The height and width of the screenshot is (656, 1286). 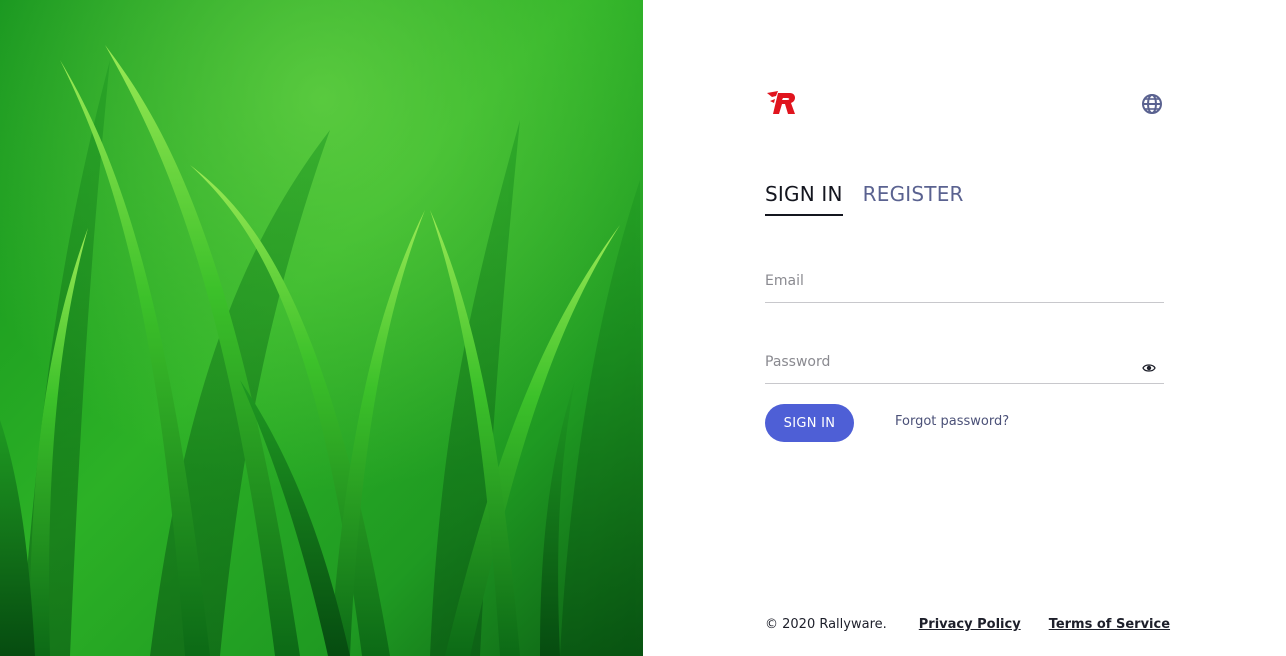 What do you see at coordinates (952, 422) in the screenshot?
I see `forgot-password-link: Forgot password?` at bounding box center [952, 422].